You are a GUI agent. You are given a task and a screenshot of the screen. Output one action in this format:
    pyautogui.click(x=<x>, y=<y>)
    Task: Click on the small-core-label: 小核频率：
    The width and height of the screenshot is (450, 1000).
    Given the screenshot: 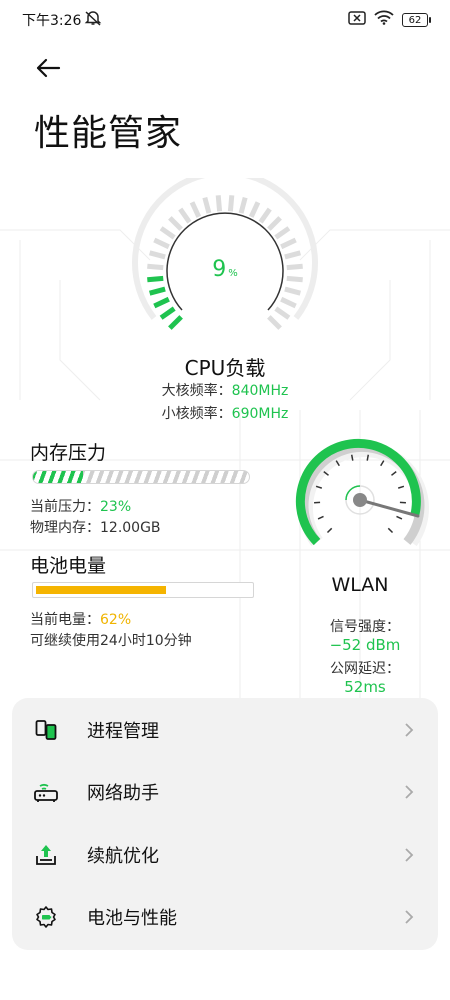 What is the action you would take?
    pyautogui.click(x=196, y=414)
    